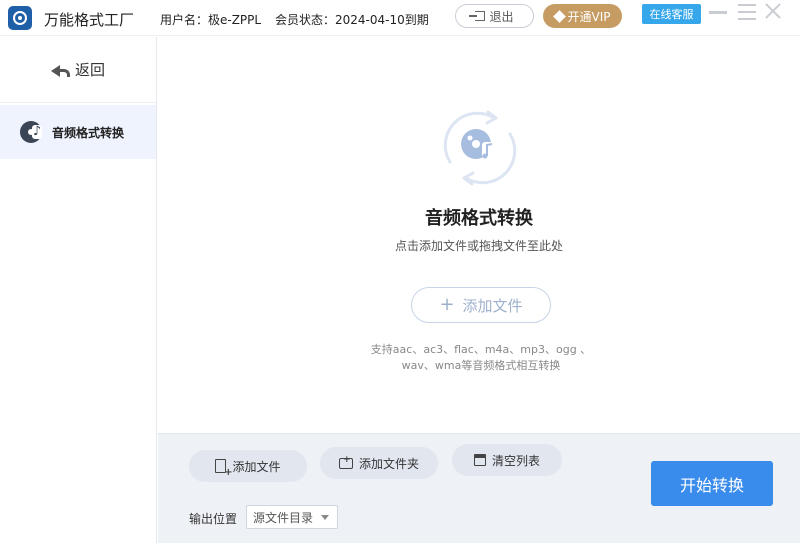  I want to click on clear-list-button: 清空列表, so click(507, 460).